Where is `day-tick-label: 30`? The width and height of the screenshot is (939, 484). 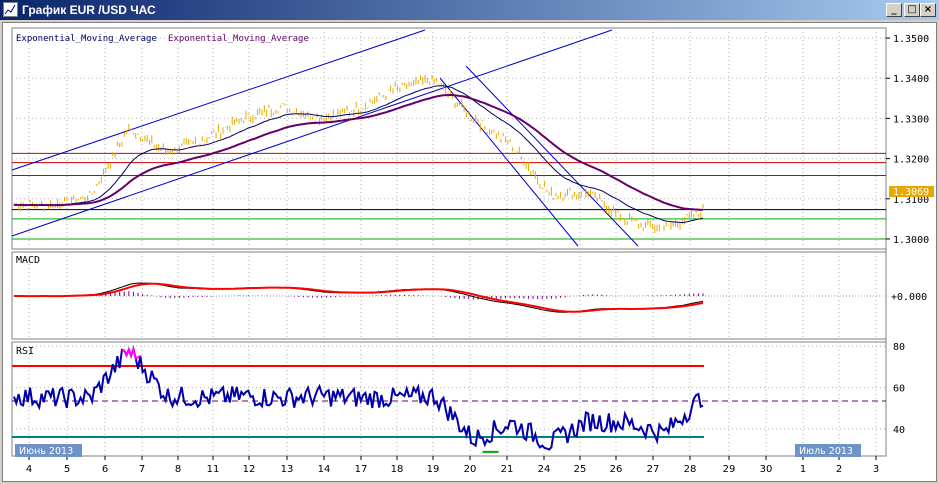 day-tick-label: 30 is located at coordinates (766, 469).